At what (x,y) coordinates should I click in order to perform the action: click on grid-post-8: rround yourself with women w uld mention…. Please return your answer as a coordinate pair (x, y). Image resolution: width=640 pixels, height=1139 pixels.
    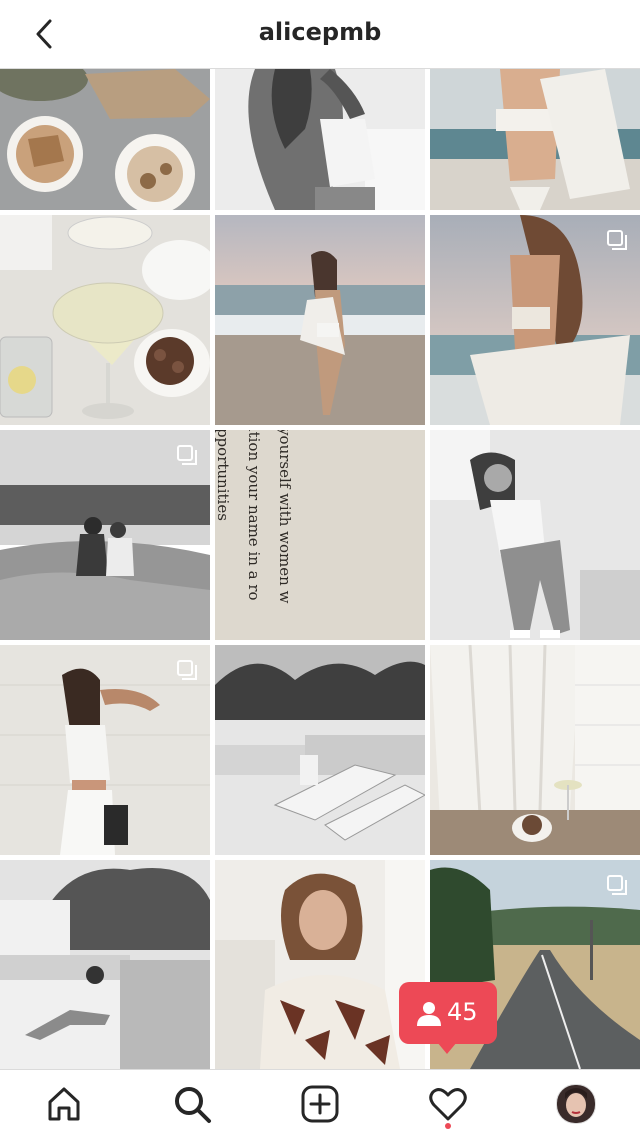
    Looking at the image, I should click on (320, 535).